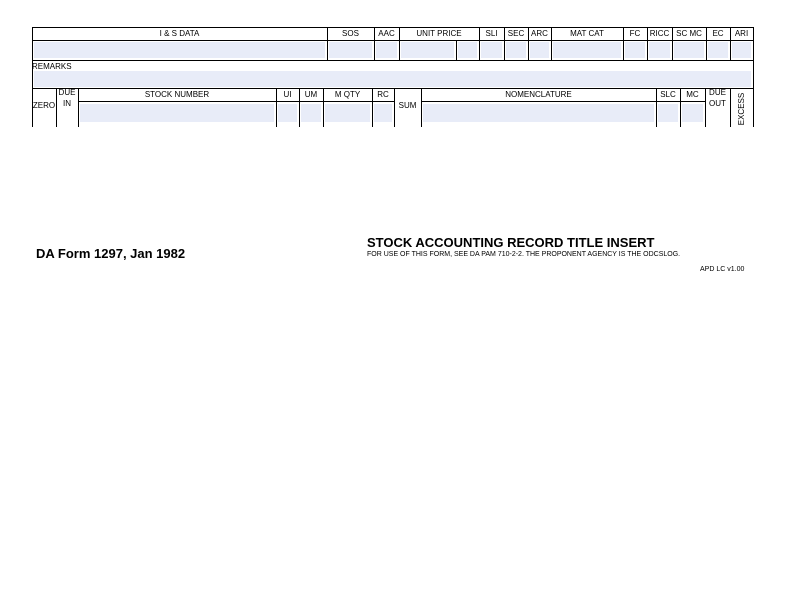 The image size is (786, 595). Describe the element at coordinates (741, 109) in the screenshot. I see `excess-label: EXCESS` at that location.